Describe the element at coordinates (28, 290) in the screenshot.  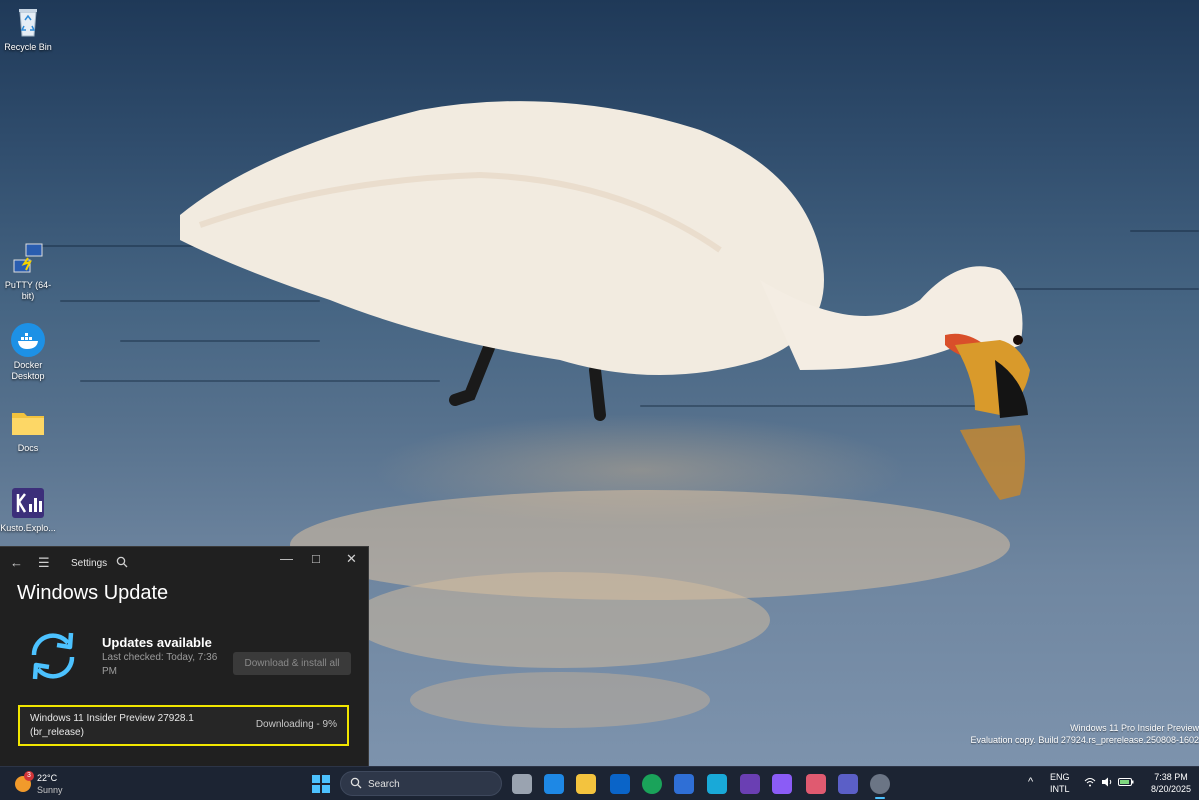
I see `desktop-icon-label: PuTTY (64-bit)` at that location.